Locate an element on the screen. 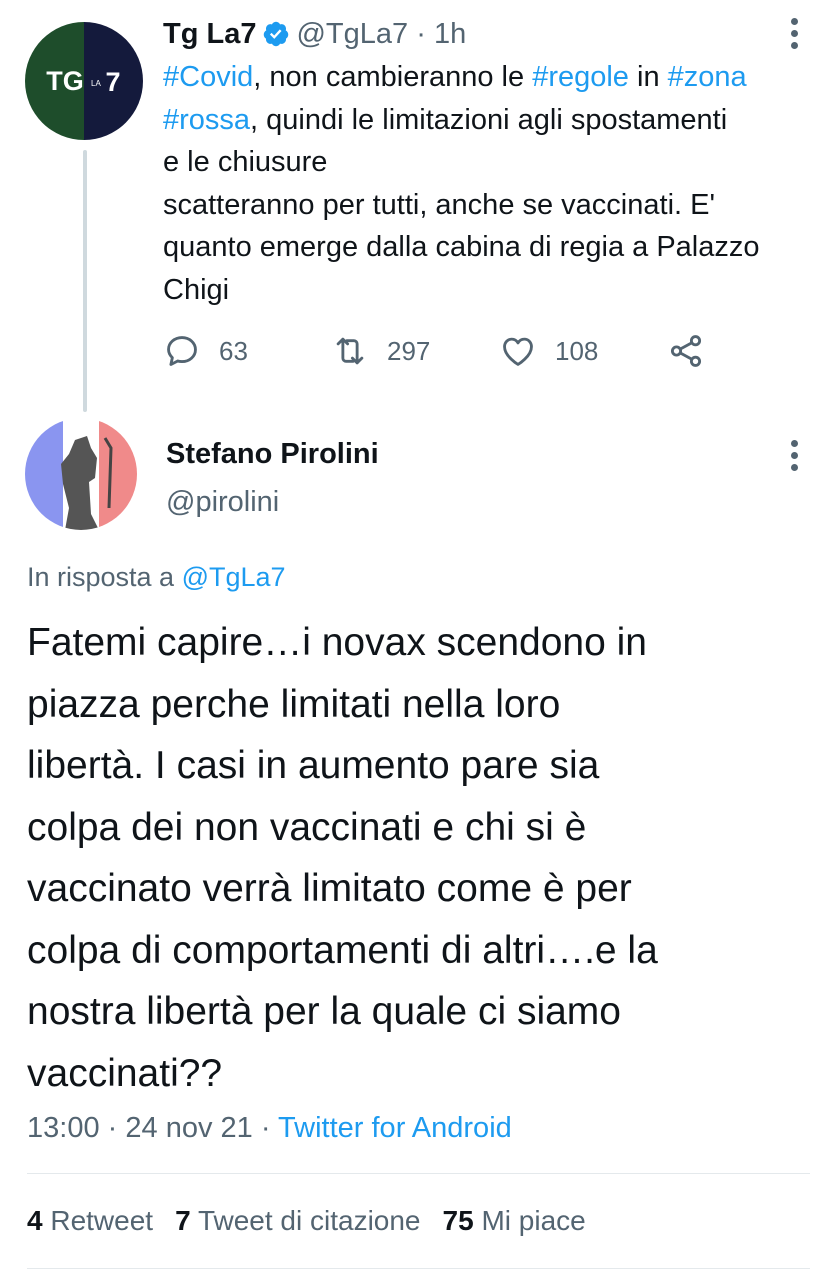  likes-stat: 75 Mi piace is located at coordinates (514, 1220).